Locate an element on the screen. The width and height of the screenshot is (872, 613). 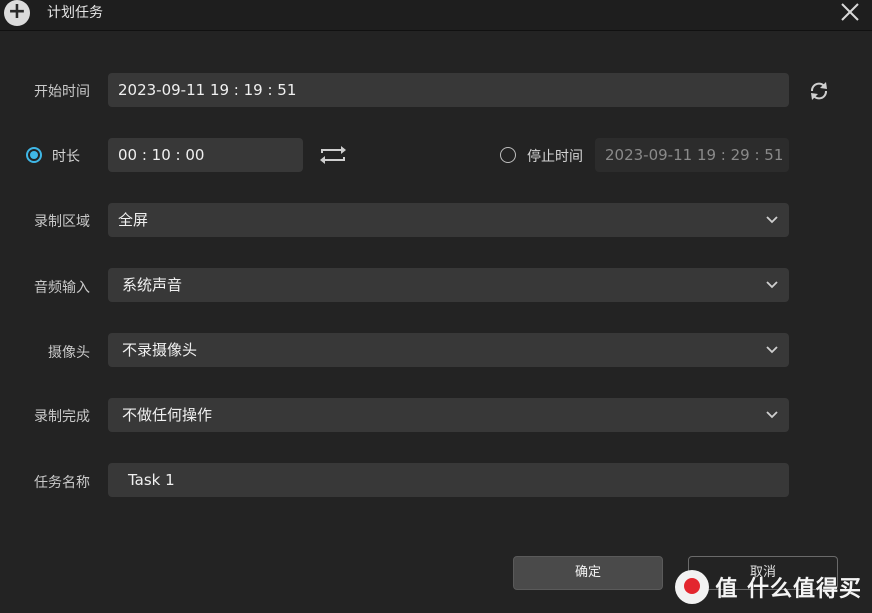
on-complete-label: 录制完成 is located at coordinates (62, 417).